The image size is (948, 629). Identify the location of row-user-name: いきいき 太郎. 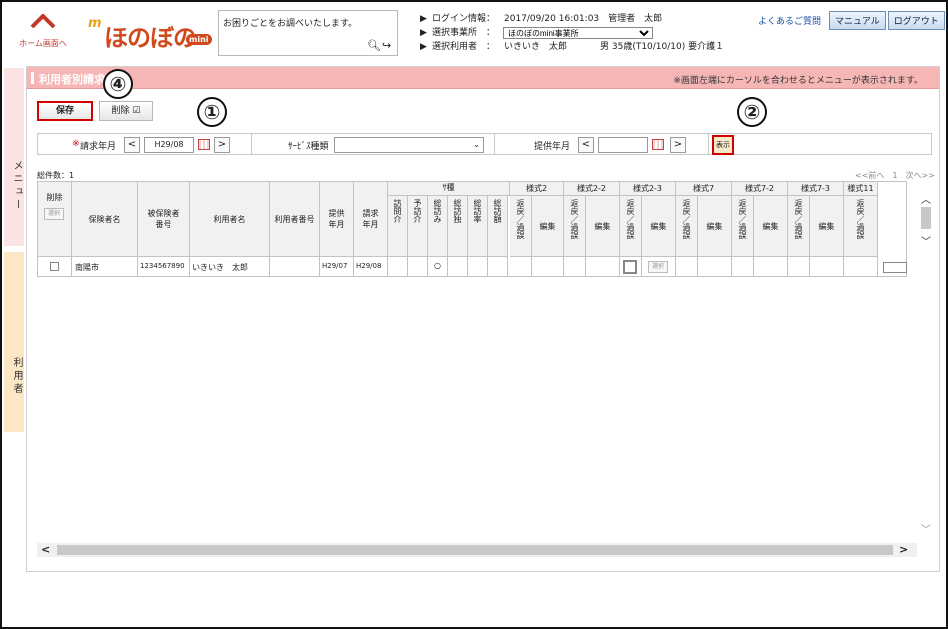
(230, 267).